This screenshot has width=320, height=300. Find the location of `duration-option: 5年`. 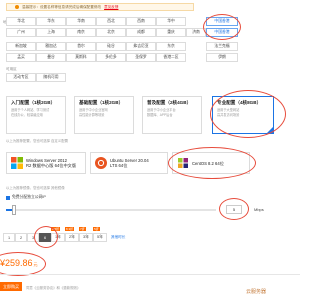

duration-option: 5年 is located at coordinates (100, 237).